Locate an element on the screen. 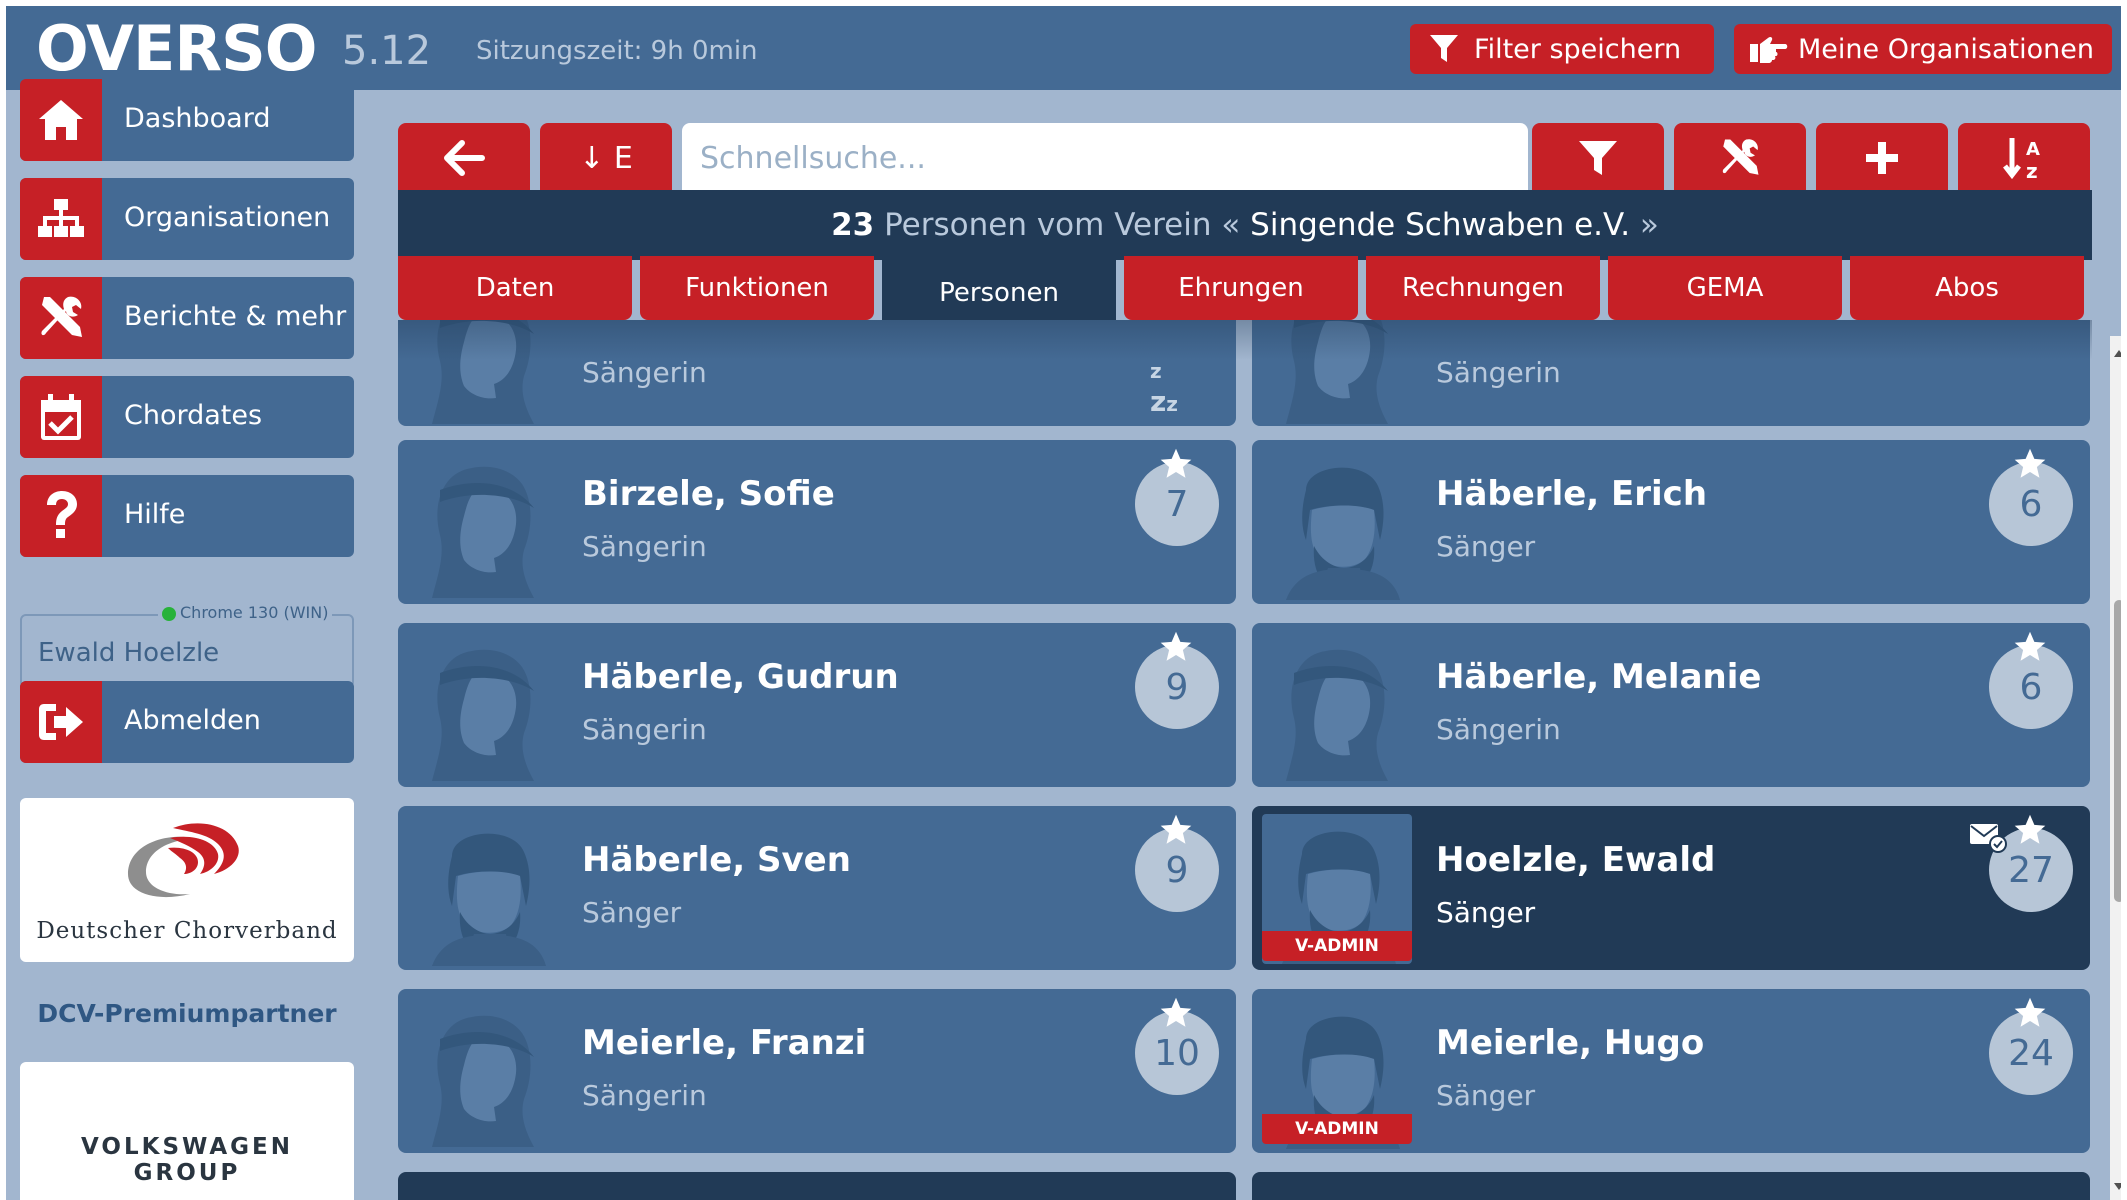 The image size is (2127, 1200). plus-icon is located at coordinates (1882, 158).